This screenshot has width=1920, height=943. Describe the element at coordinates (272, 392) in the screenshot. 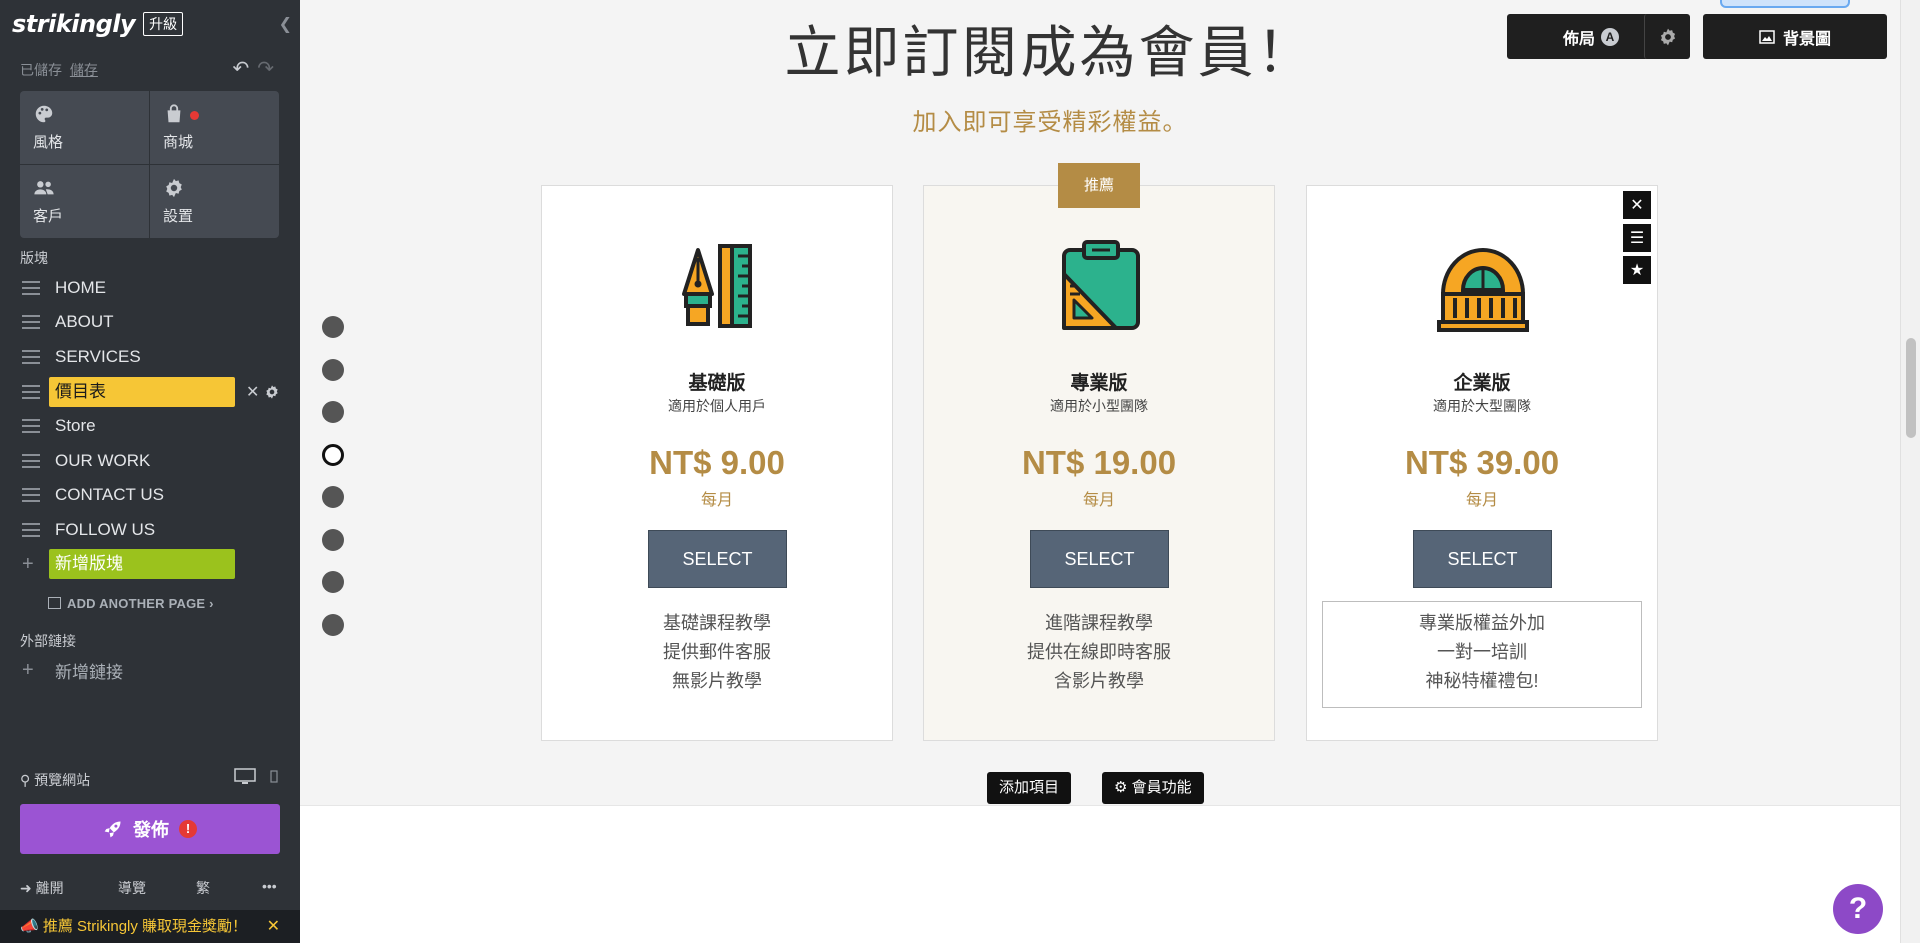

I see `section-settings-gear-icon` at that location.